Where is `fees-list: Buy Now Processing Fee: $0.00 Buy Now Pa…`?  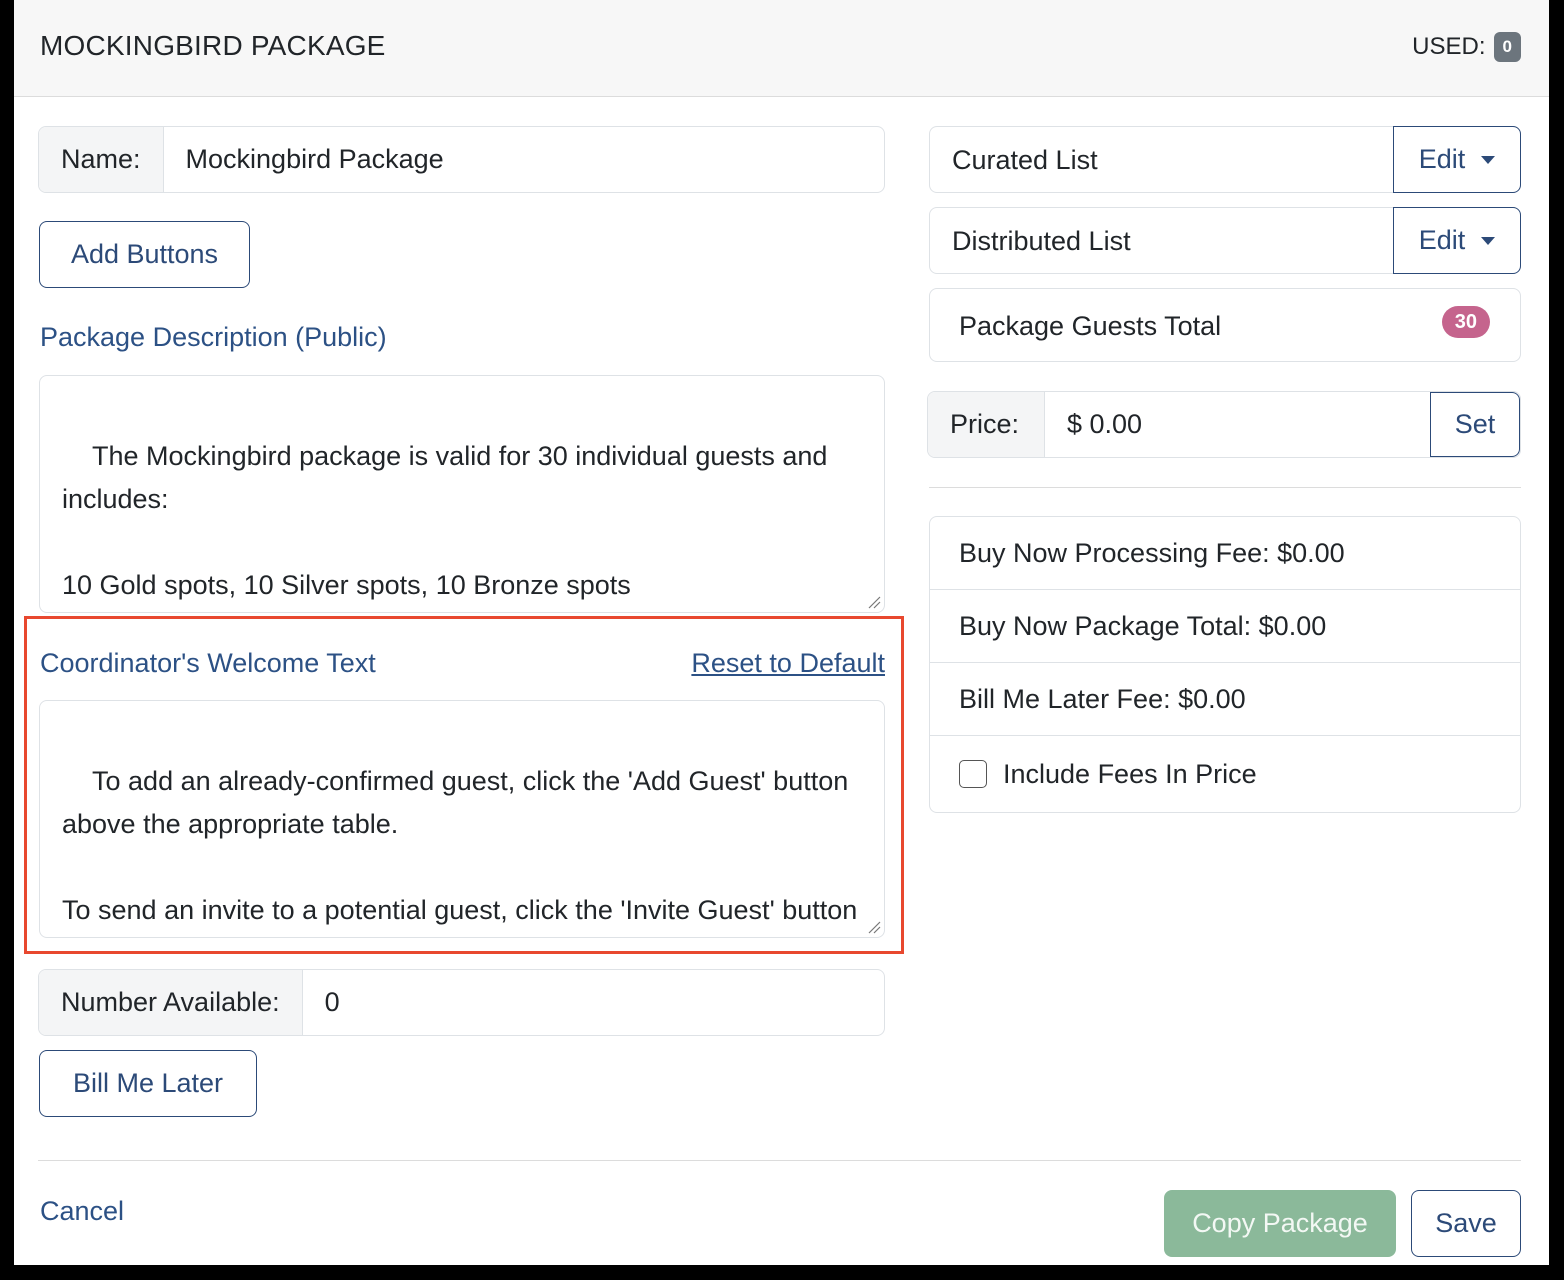 fees-list: Buy Now Processing Fee: $0.00 Buy Now Pa… is located at coordinates (1225, 664).